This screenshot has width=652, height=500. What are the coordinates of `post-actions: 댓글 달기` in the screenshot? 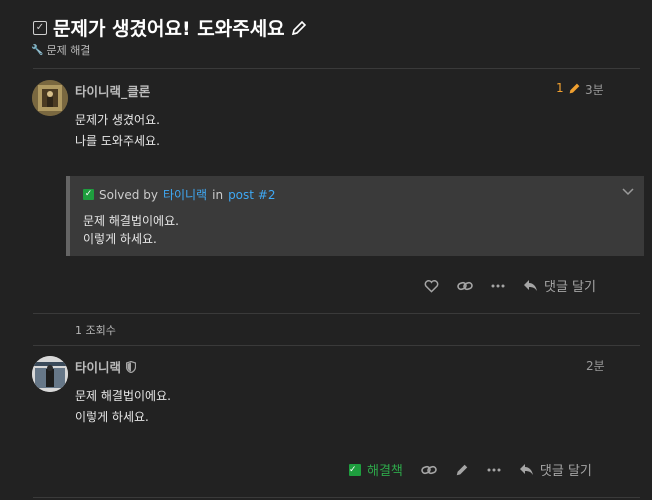 It's located at (510, 285).